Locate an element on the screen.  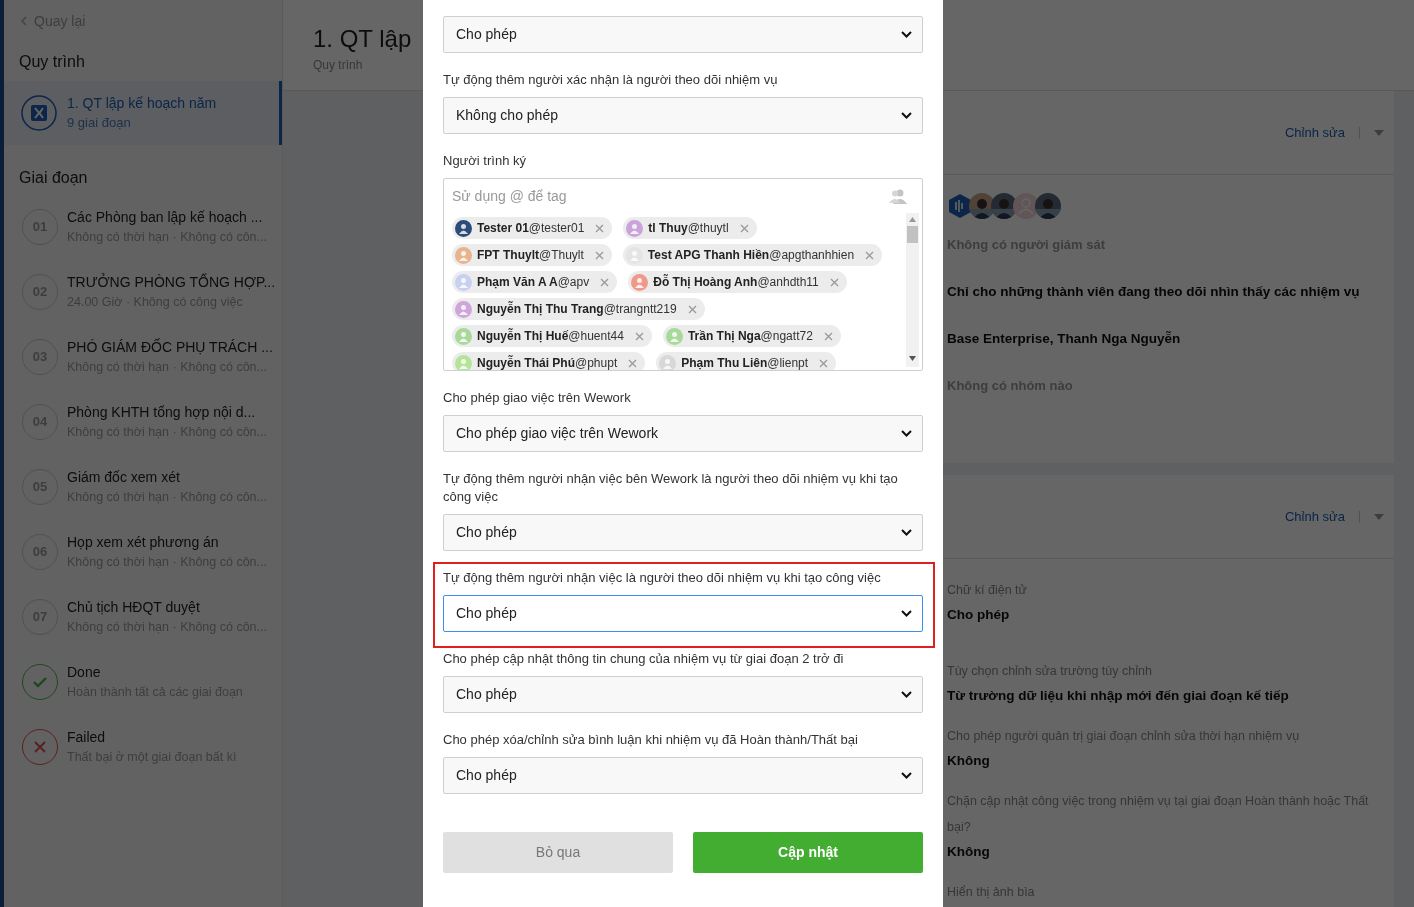
field-label: Cho phép giao việc trên Wework is located at coordinates (537, 398).